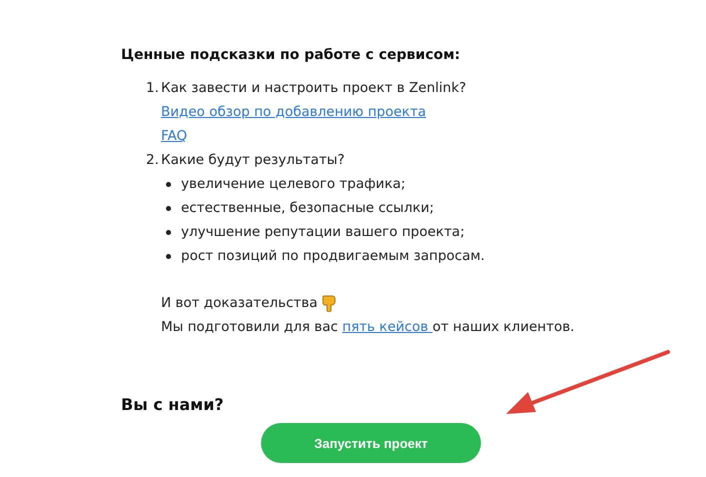 Image resolution: width=706 pixels, height=477 pixels. I want to click on list-number: 2., so click(153, 160).